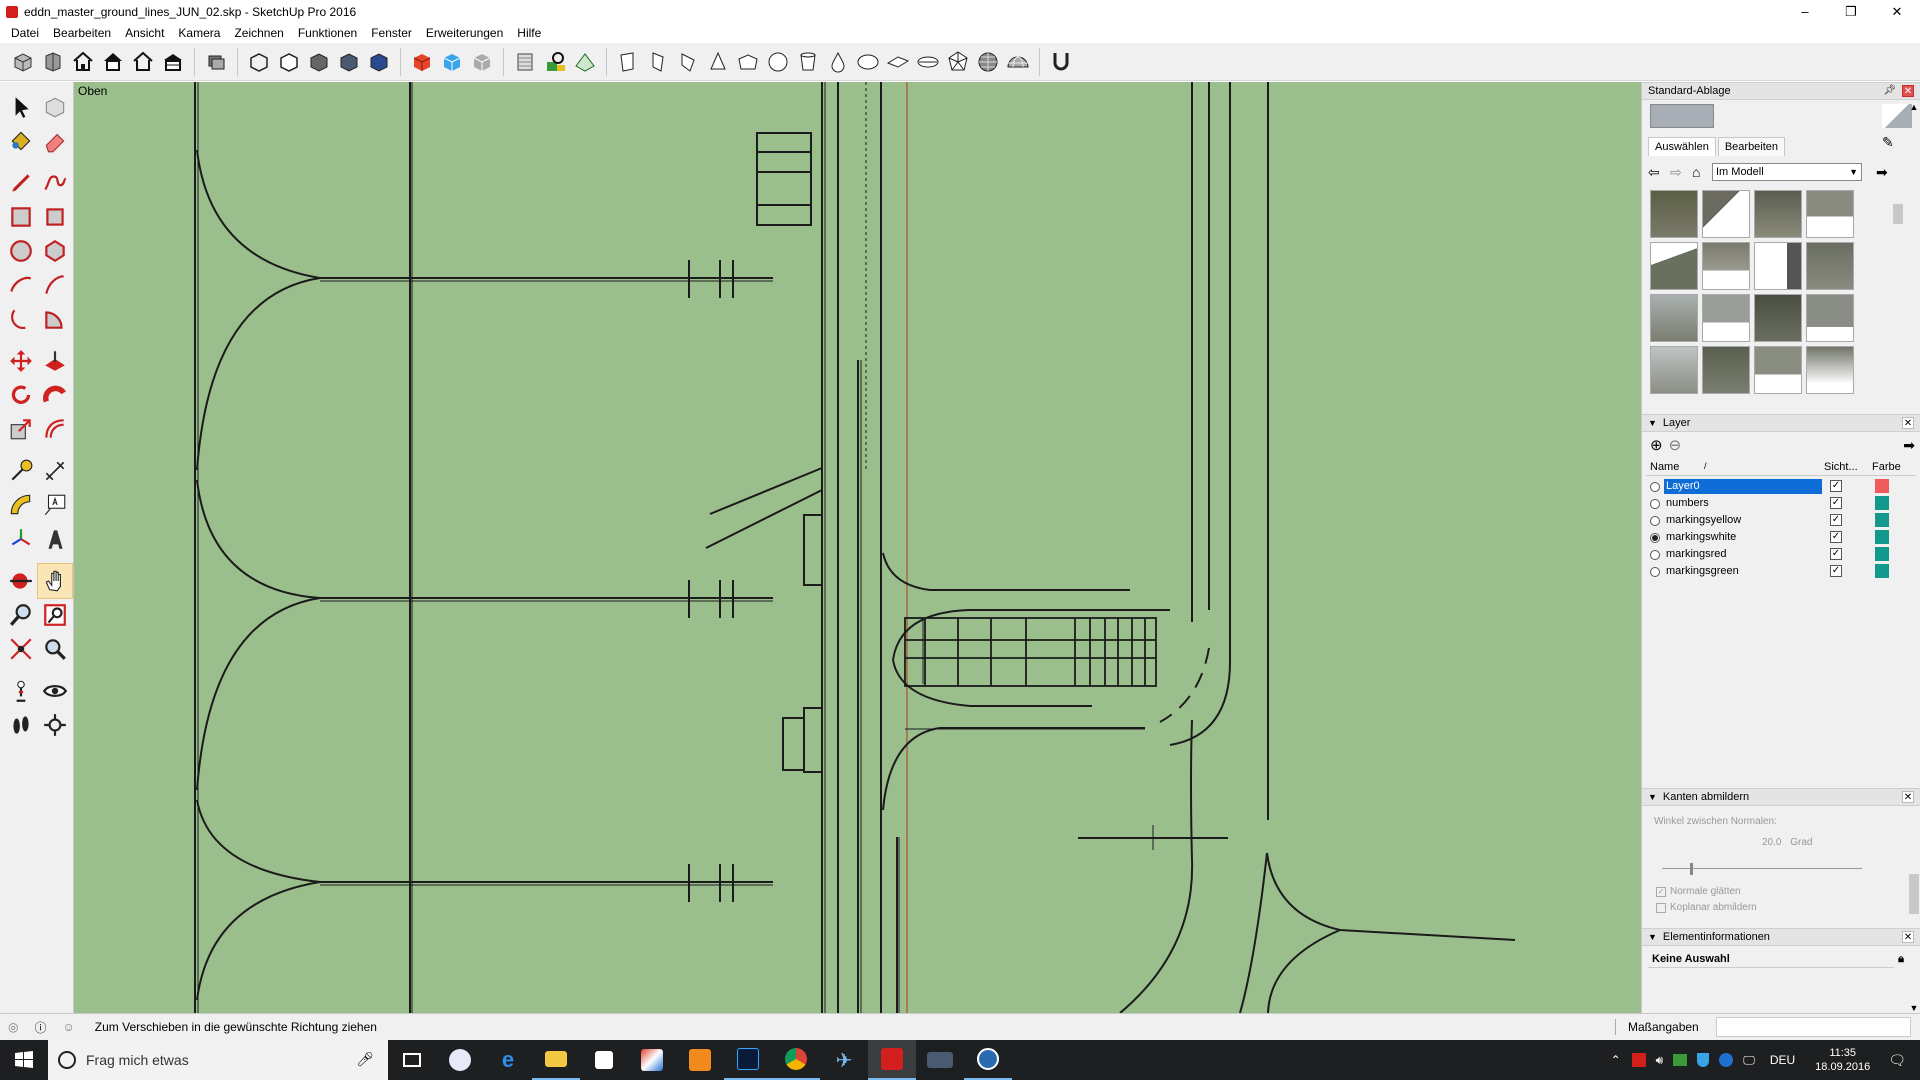 Image resolution: width=1920 pixels, height=1080 pixels. I want to click on zoom-window-icon, so click(55, 615).